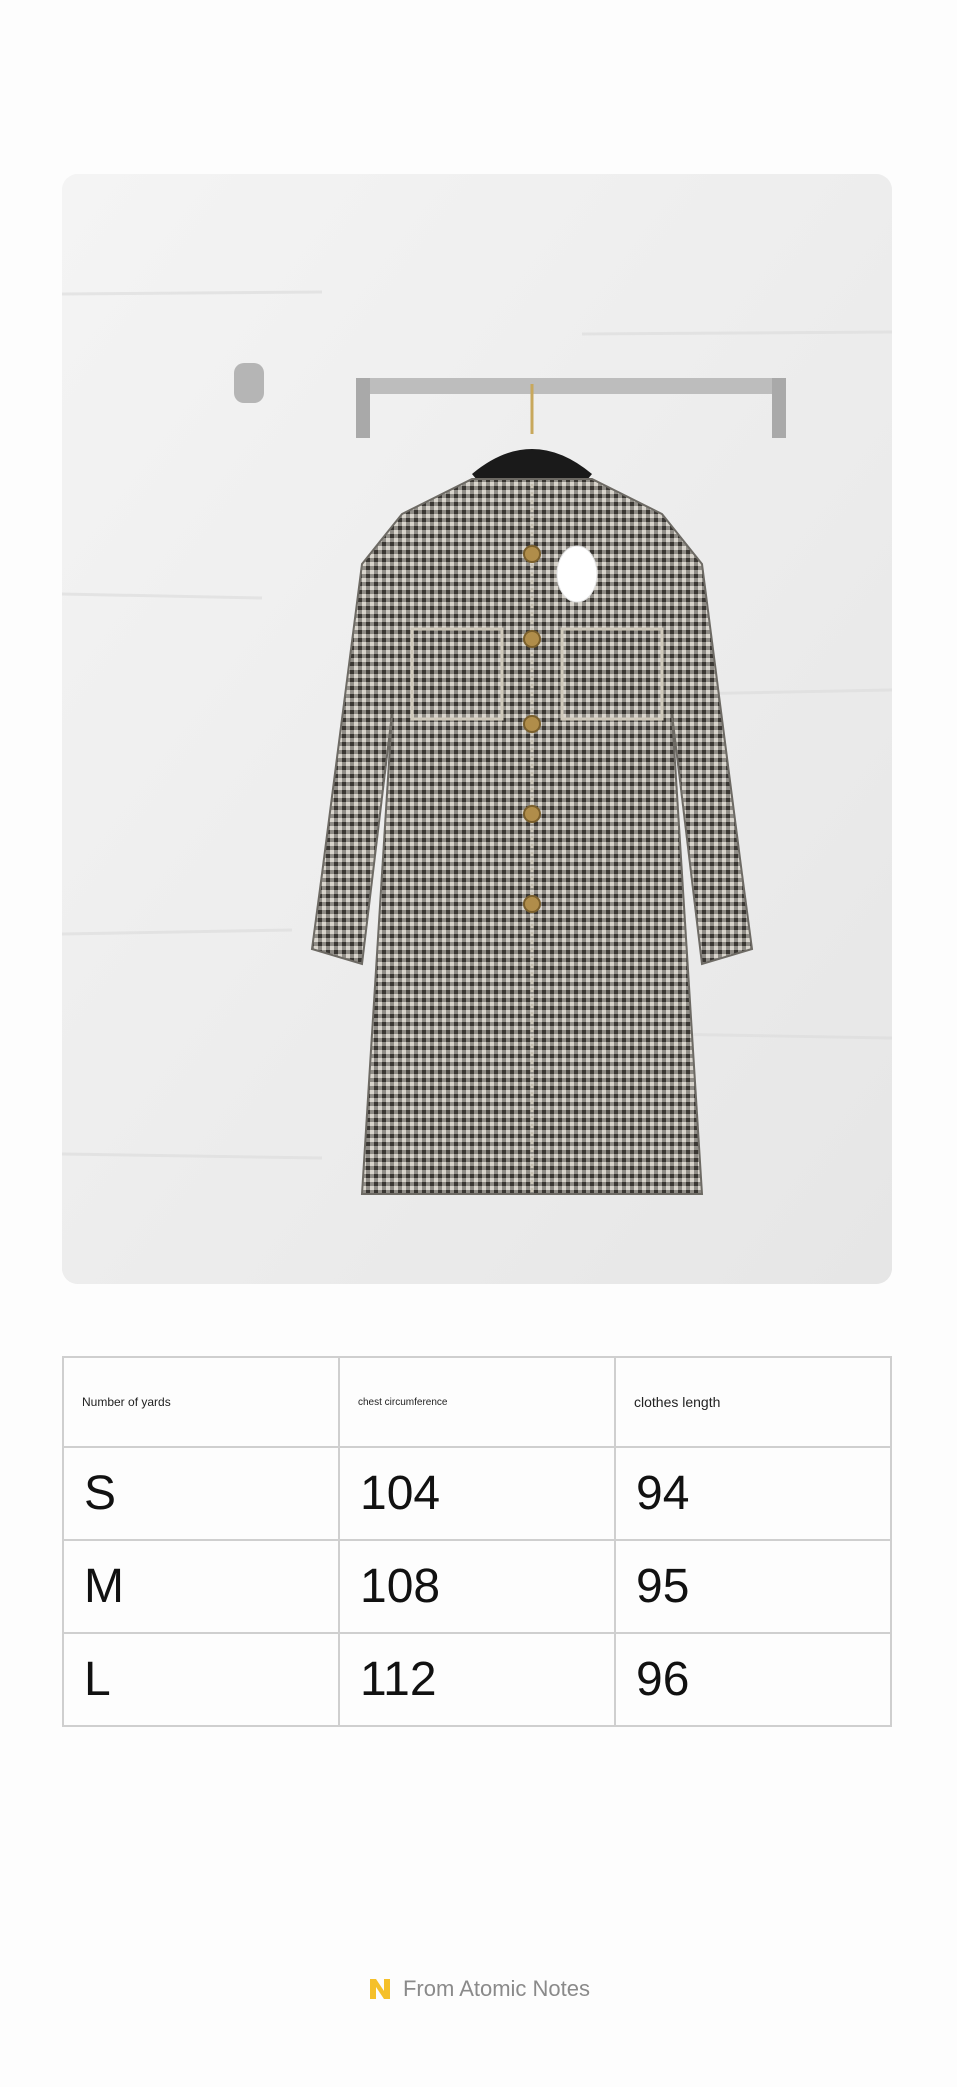  Describe the element at coordinates (753, 1679) in the screenshot. I see `length-cell: 96` at that location.